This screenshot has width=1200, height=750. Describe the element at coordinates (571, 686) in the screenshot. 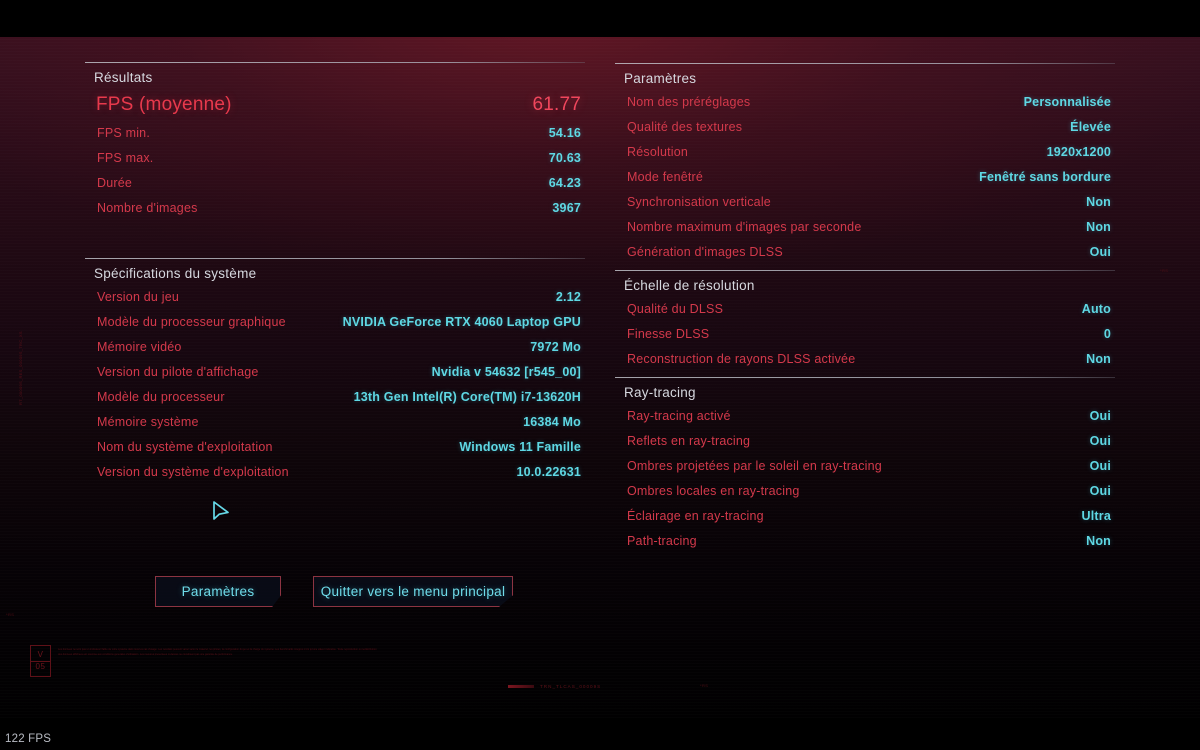

I see `tagline-label: TRN_TLCAS_00009S` at that location.